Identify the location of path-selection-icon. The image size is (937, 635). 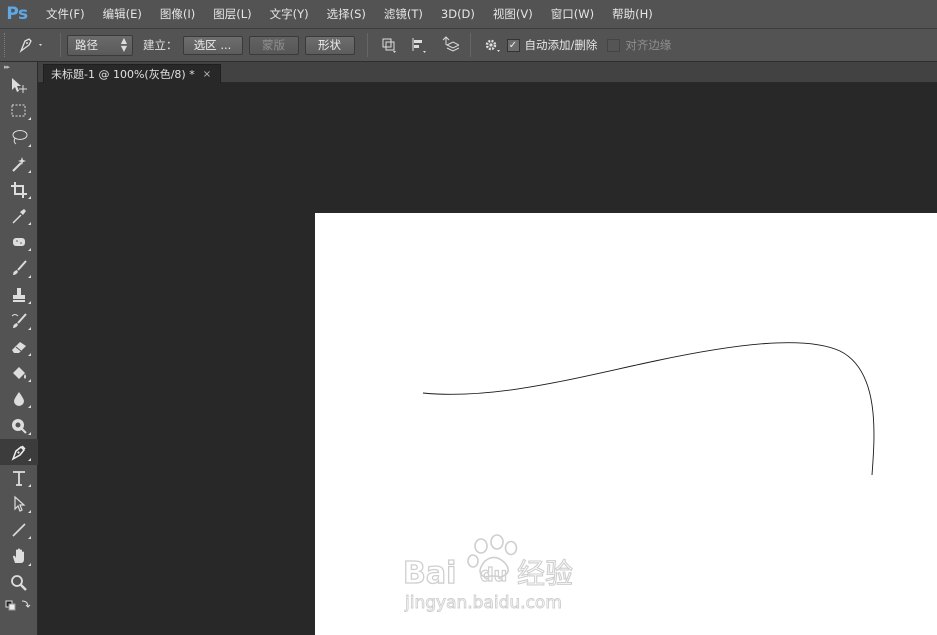
(20, 503).